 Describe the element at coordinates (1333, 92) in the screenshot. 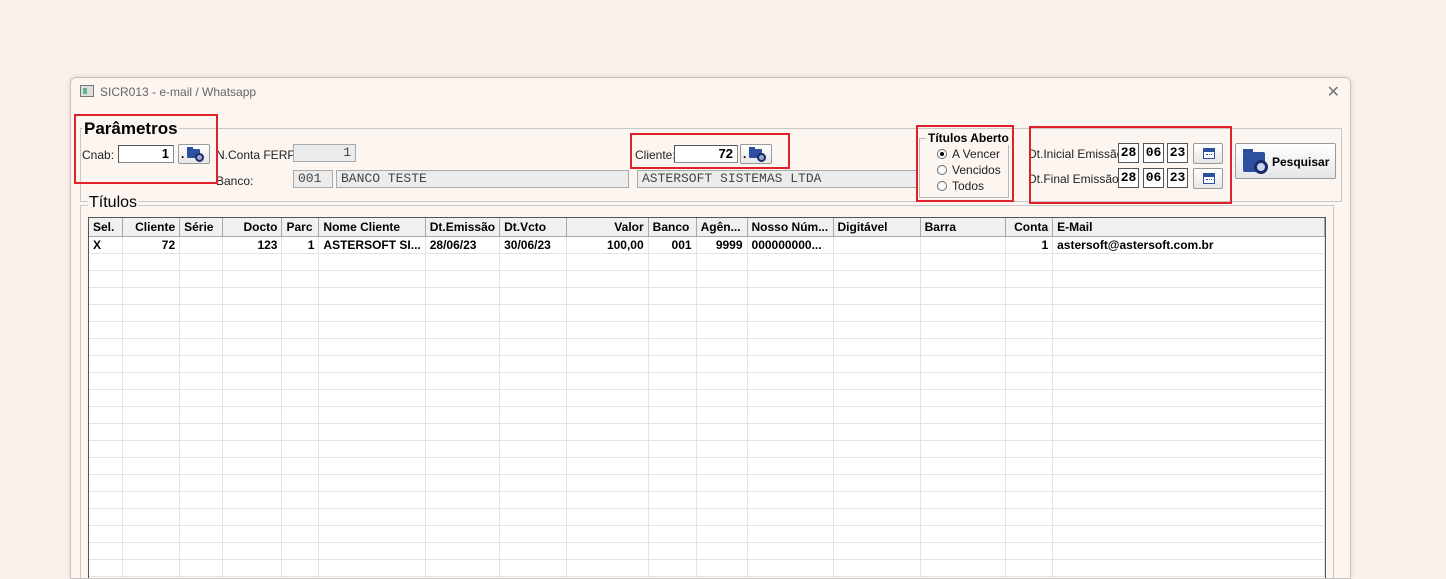

I see `close-icon: ✕` at that location.